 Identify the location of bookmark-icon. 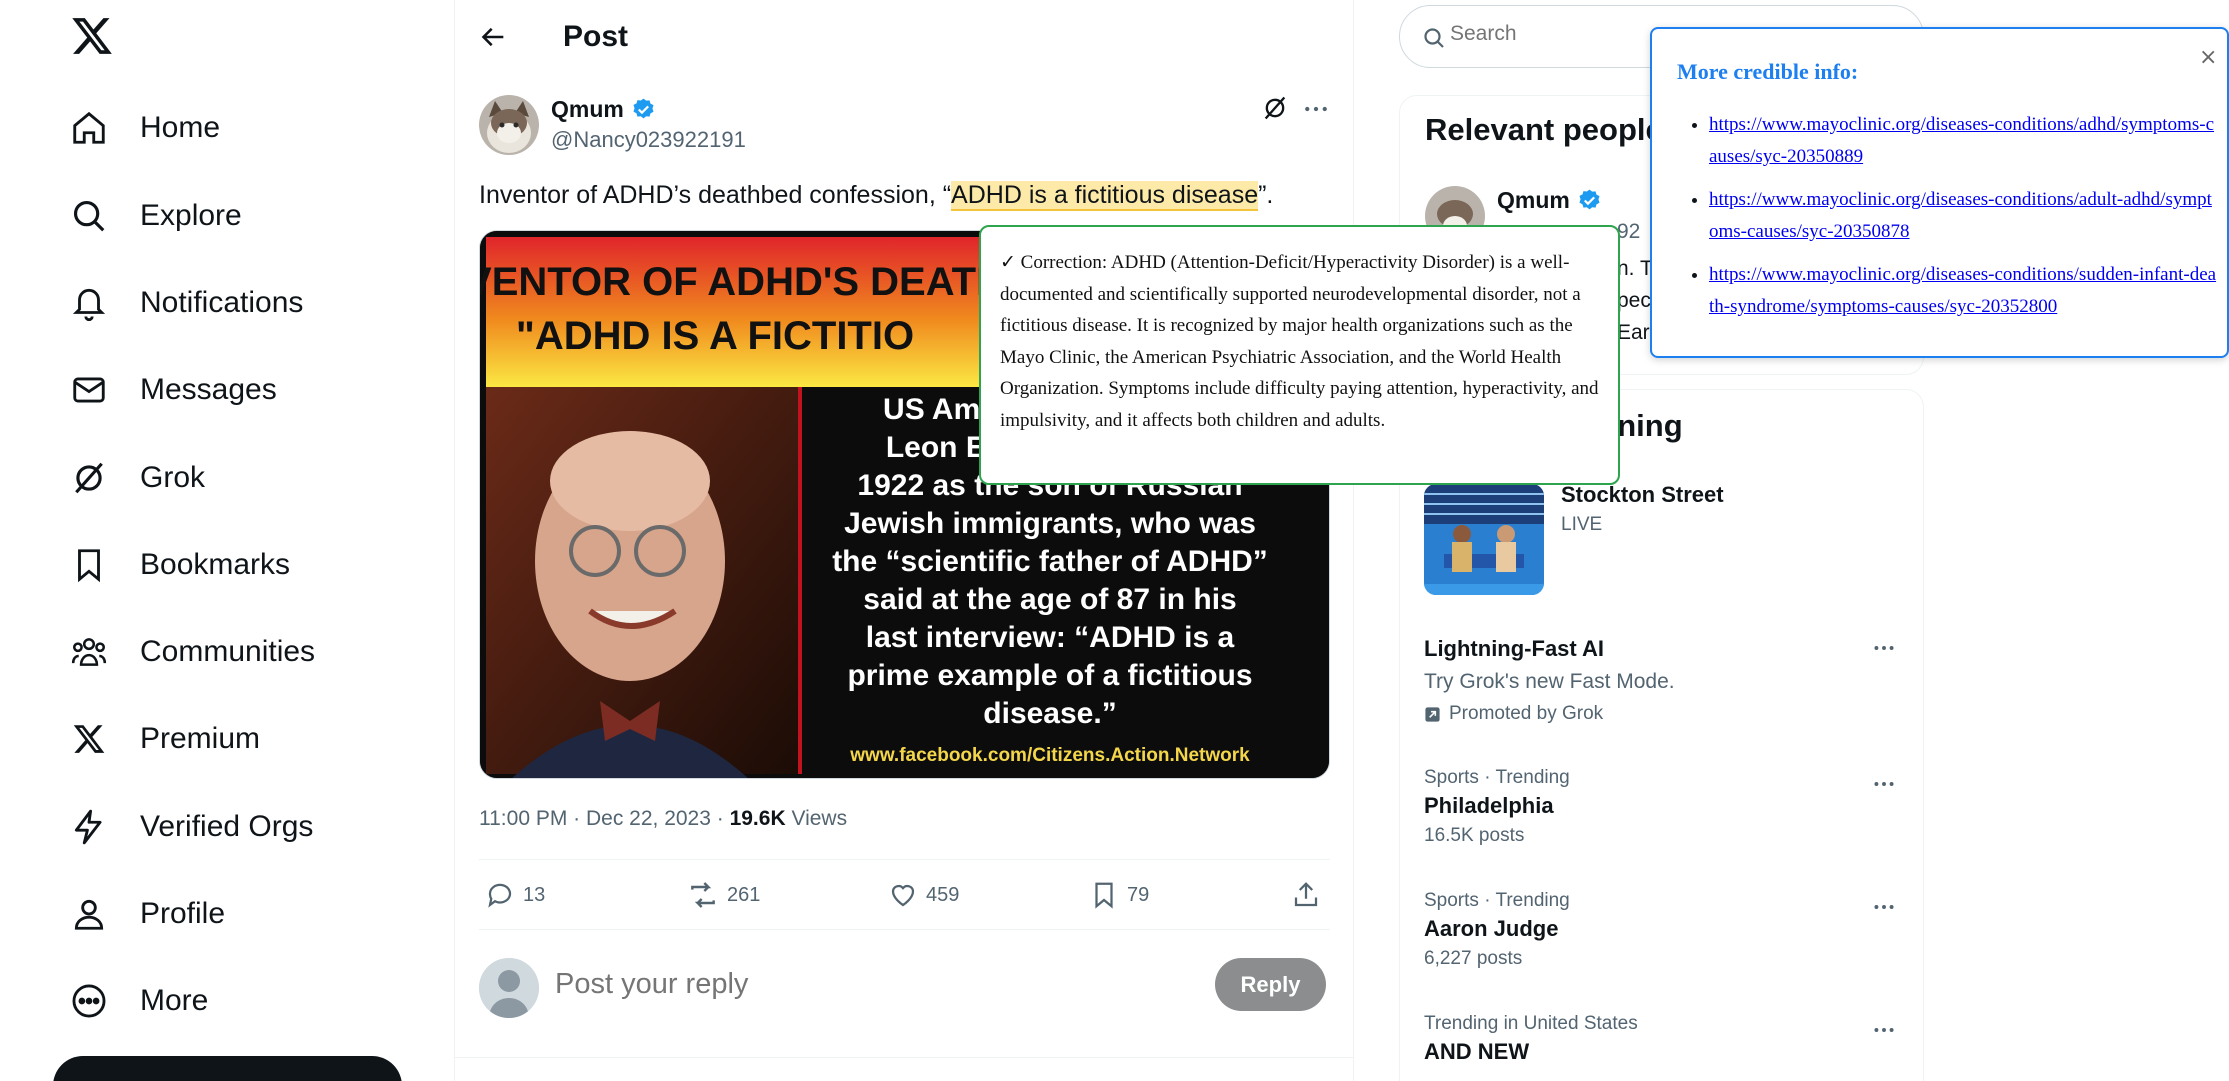
(89, 565).